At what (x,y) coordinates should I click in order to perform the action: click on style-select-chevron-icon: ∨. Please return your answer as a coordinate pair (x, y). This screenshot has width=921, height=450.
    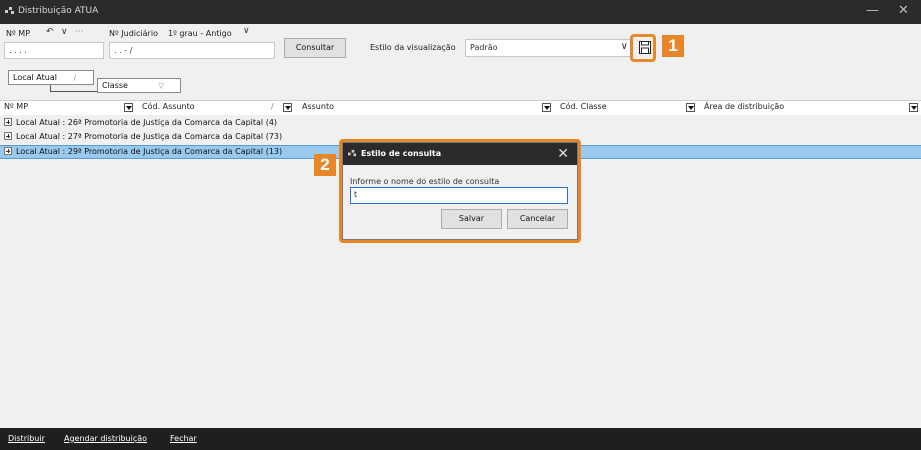
    Looking at the image, I should click on (624, 46).